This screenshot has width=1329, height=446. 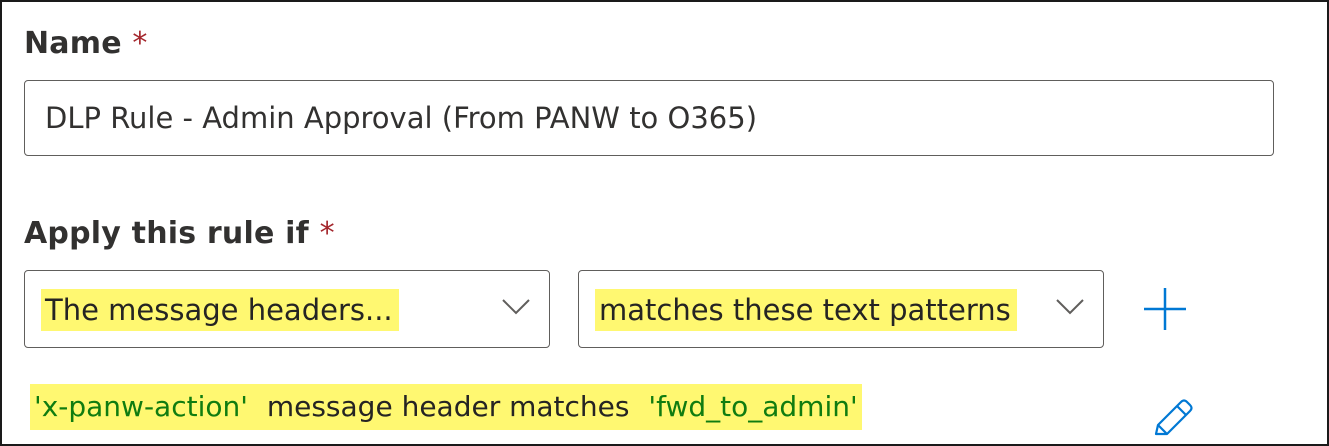 I want to click on name-label-text: Name, so click(x=73, y=43).